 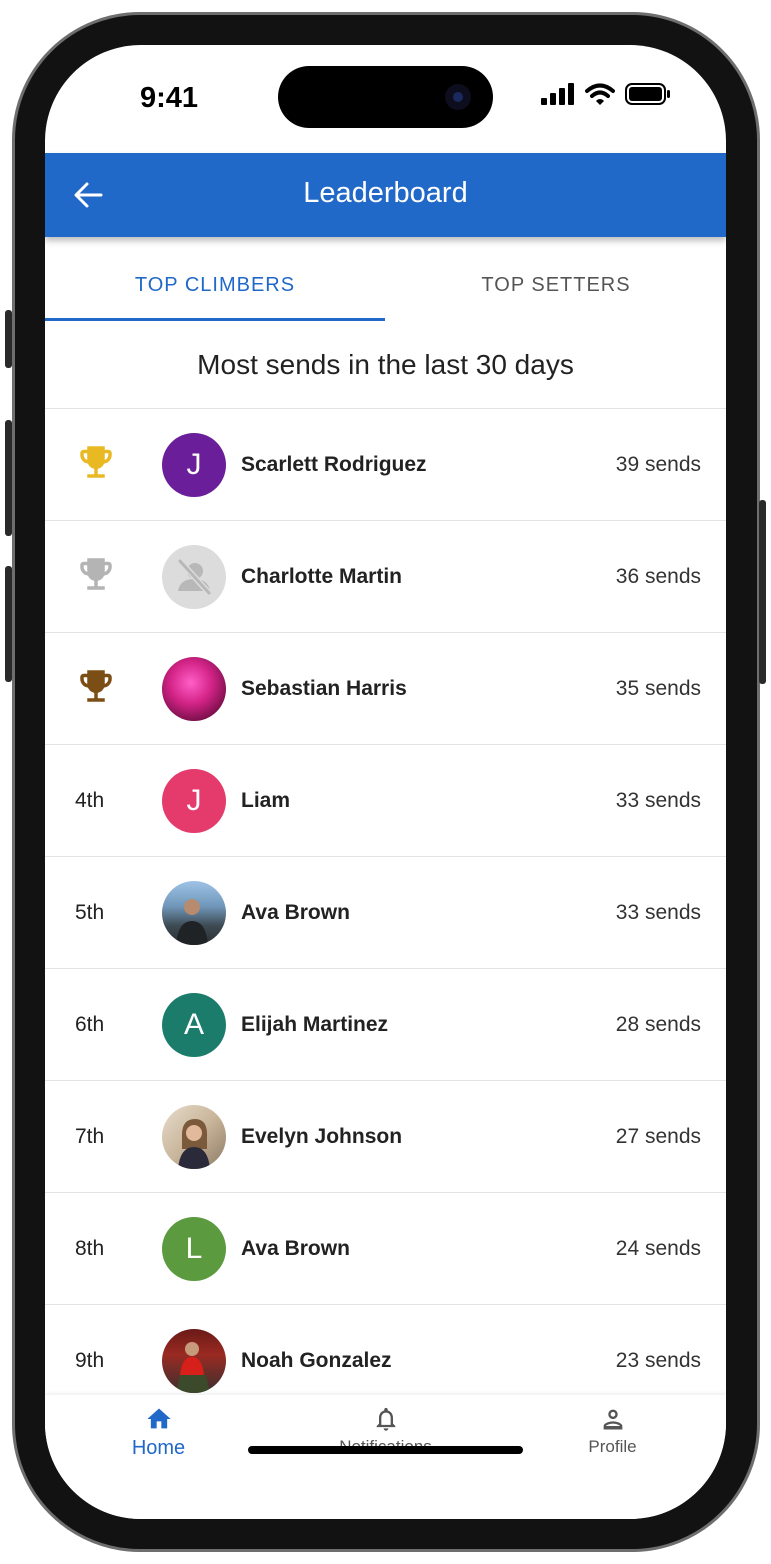 What do you see at coordinates (658, 1024) in the screenshot?
I see `send-count: 28 sends` at bounding box center [658, 1024].